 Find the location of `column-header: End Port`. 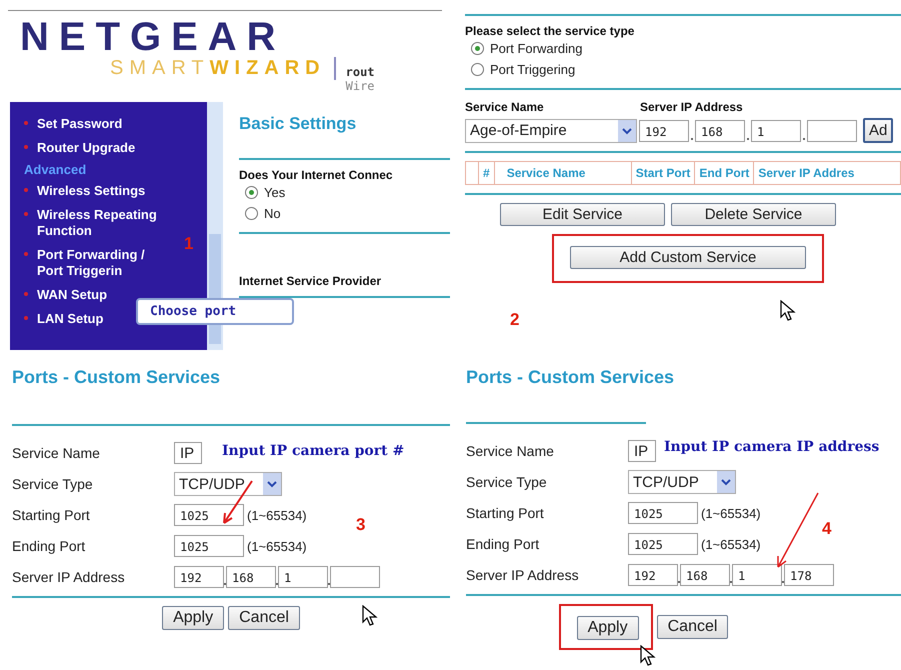

column-header: End Port is located at coordinates (724, 173).